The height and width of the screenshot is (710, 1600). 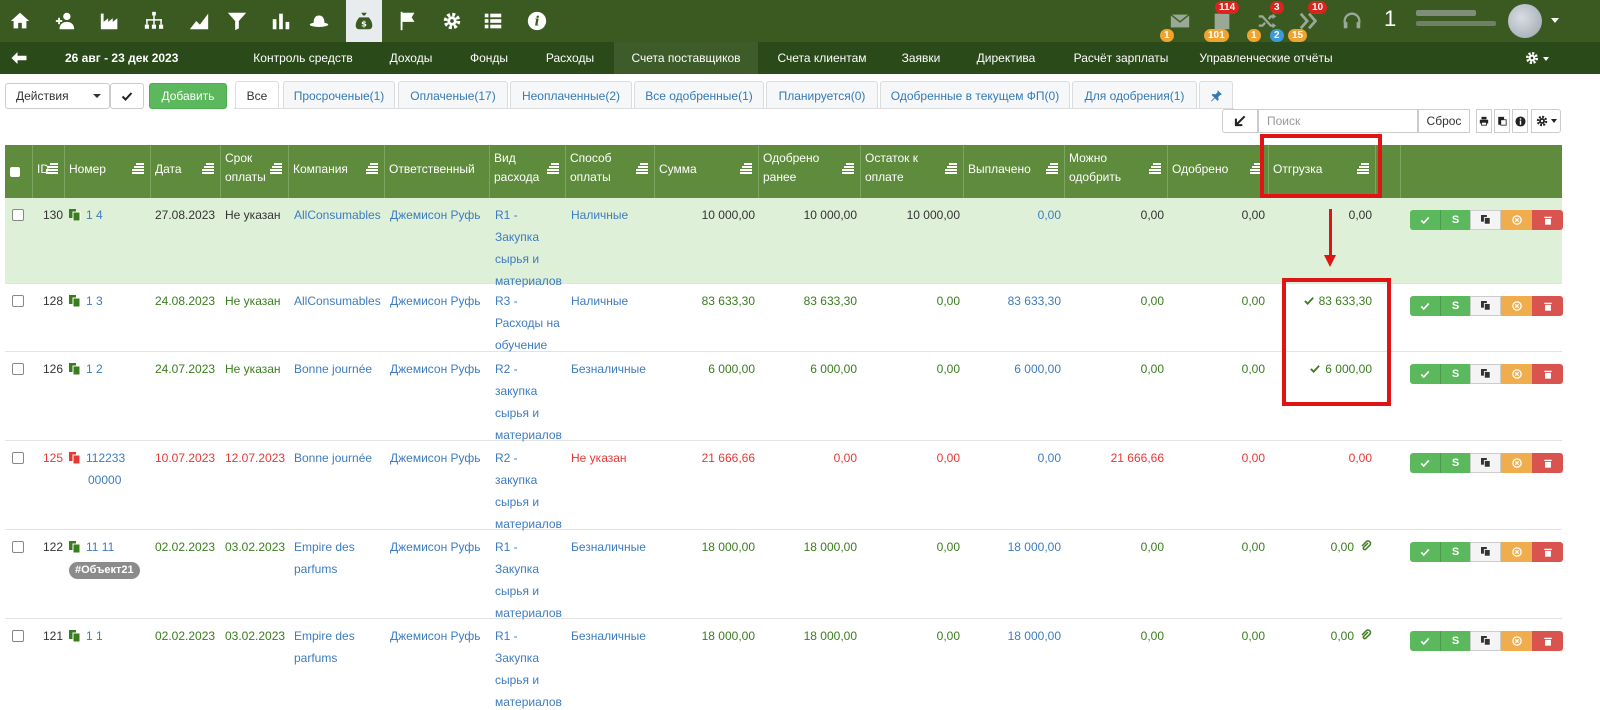 I want to click on info-small-icon, so click(x=1520, y=121).